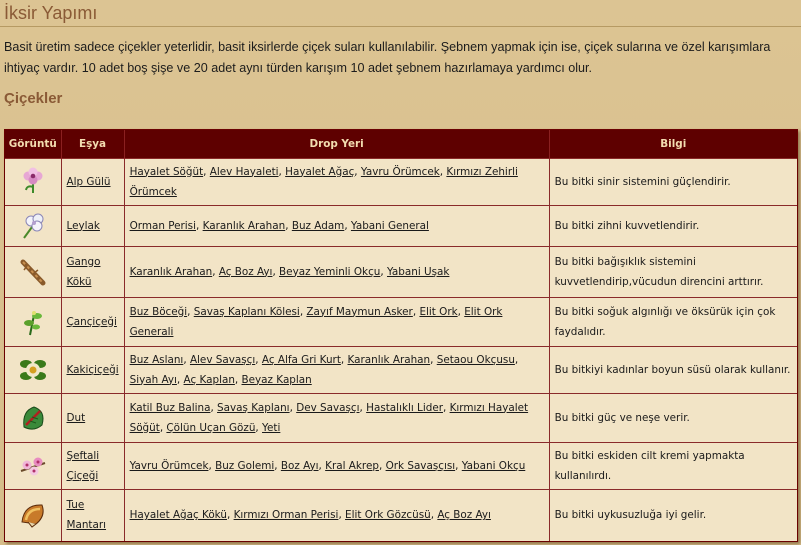  I want to click on item-name-cell: Dut, so click(93, 417).